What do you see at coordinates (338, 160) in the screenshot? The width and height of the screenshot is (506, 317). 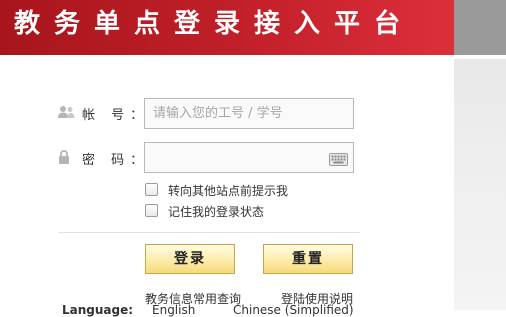 I see `keyboard-icon` at bounding box center [338, 160].